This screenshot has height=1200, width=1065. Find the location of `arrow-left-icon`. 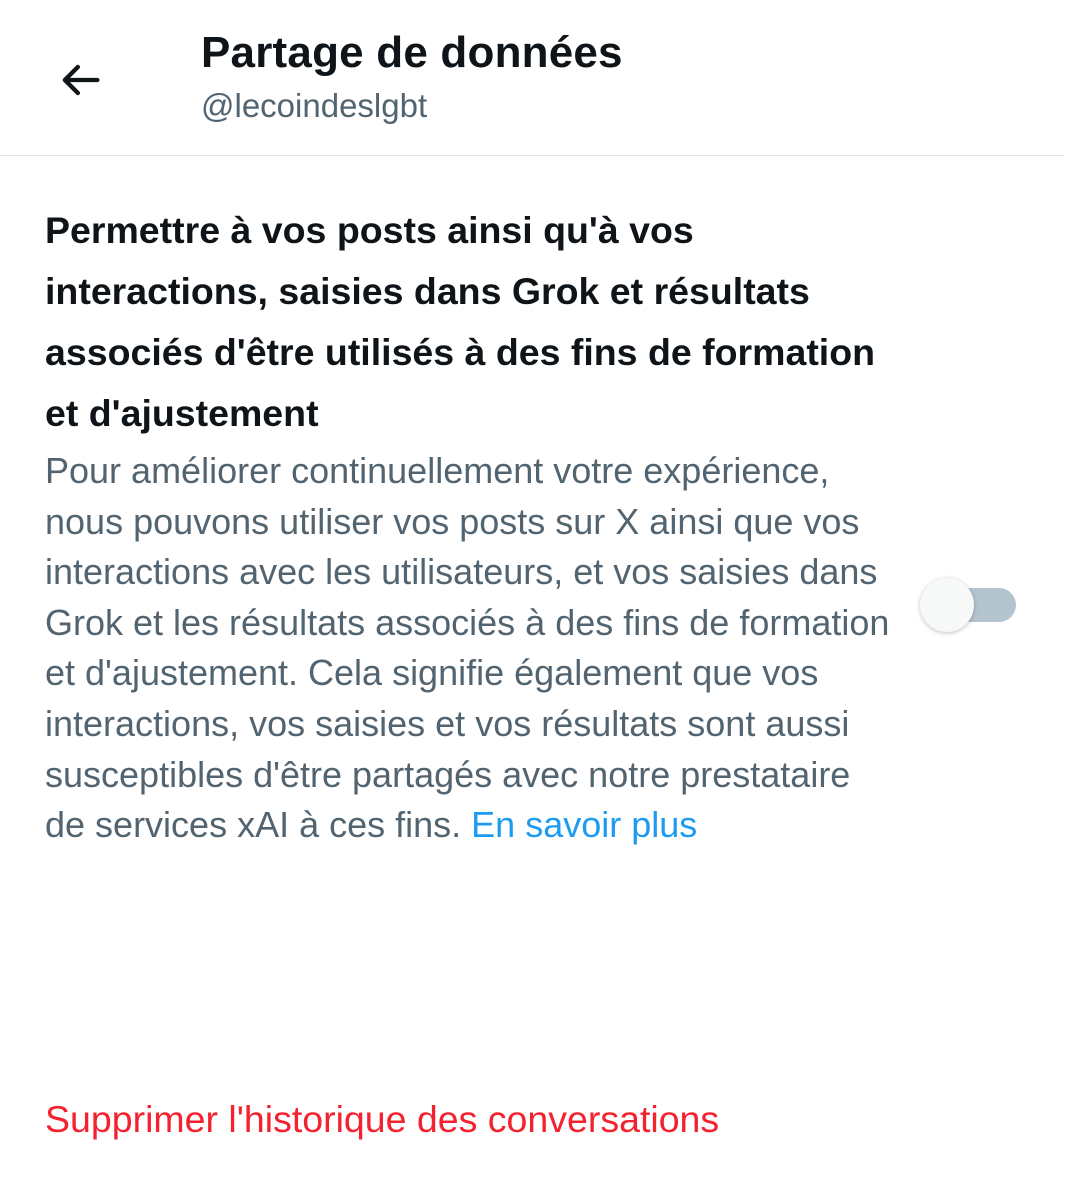

arrow-left-icon is located at coordinates (81, 80).